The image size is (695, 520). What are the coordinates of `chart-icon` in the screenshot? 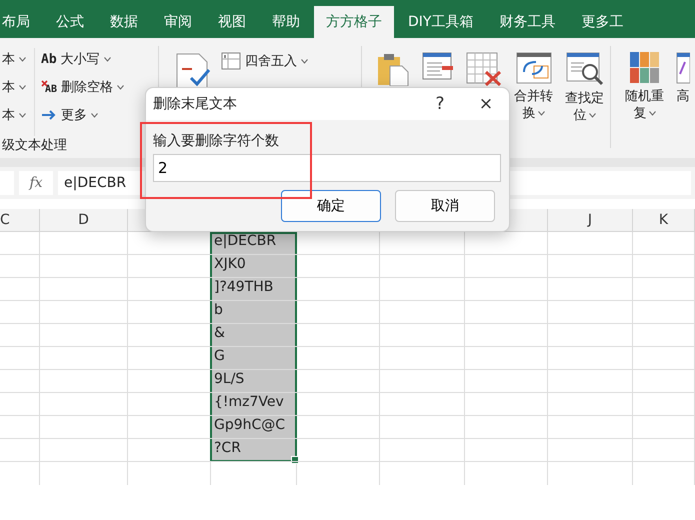 It's located at (683, 68).